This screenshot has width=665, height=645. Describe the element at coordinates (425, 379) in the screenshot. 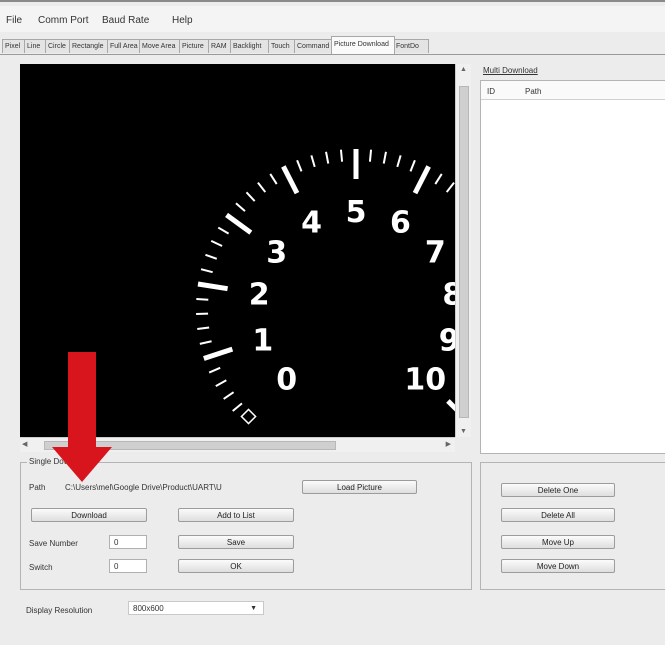

I see `gauge-number: 10` at that location.